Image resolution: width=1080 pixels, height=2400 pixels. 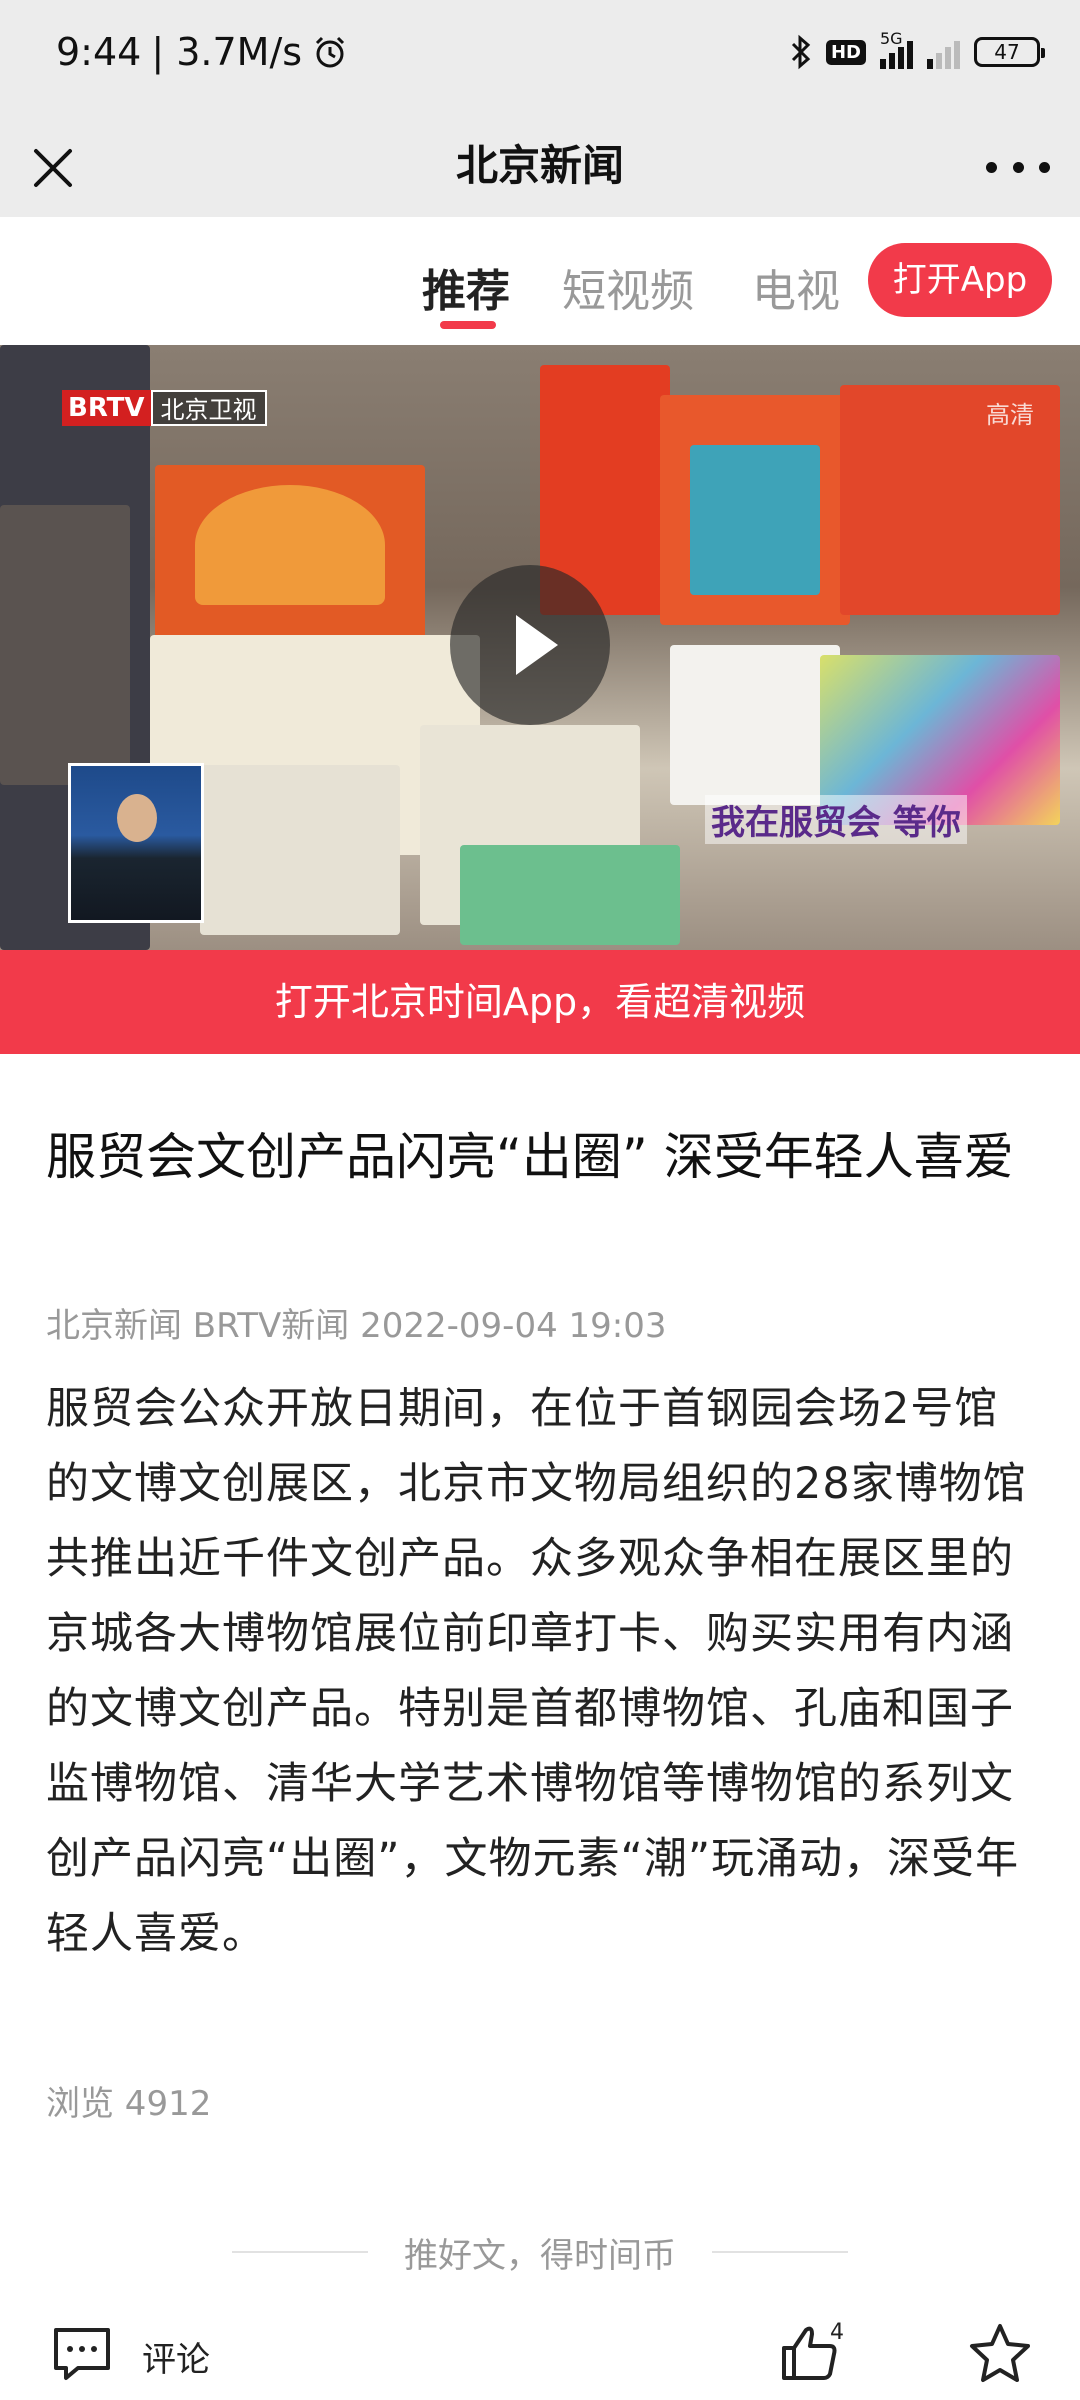 What do you see at coordinates (356, 1326) in the screenshot?
I see `article-meta: 北京新闻 BRTV新闻 2022-09-04 19:03` at bounding box center [356, 1326].